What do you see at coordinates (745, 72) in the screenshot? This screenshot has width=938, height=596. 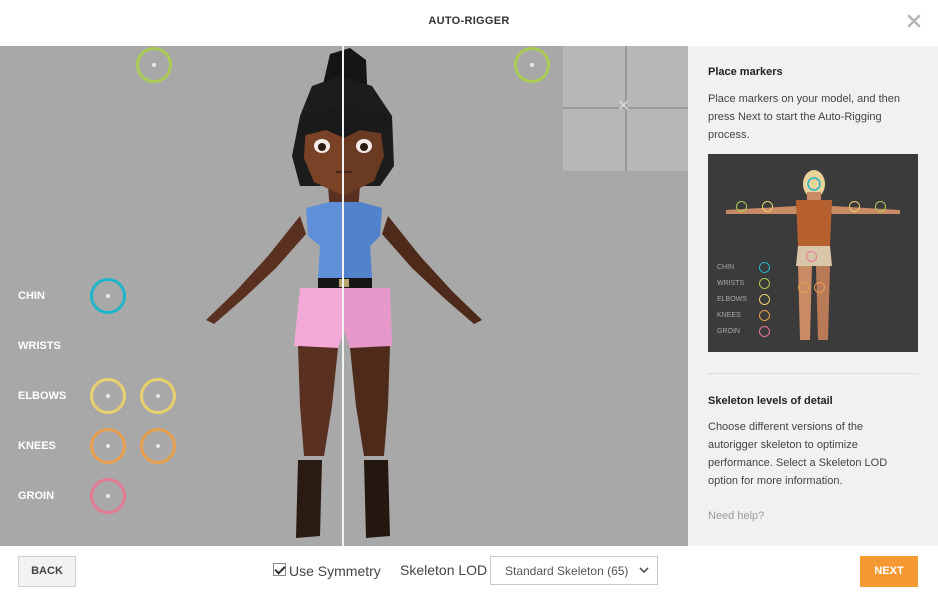 I see `place-markers-heading: Place markers` at bounding box center [745, 72].